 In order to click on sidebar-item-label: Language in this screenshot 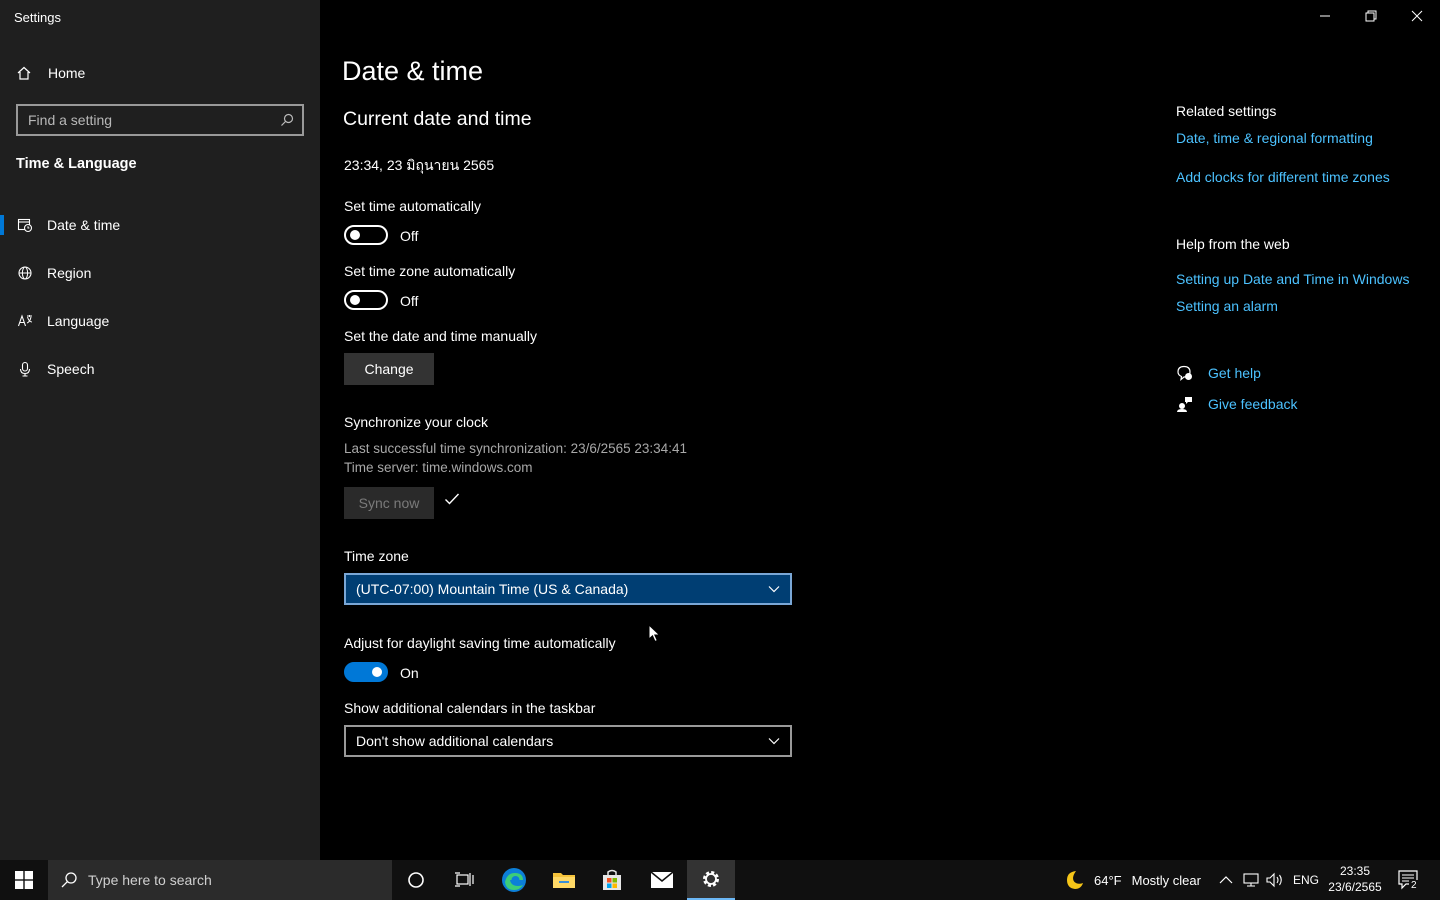, I will do `click(78, 321)`.